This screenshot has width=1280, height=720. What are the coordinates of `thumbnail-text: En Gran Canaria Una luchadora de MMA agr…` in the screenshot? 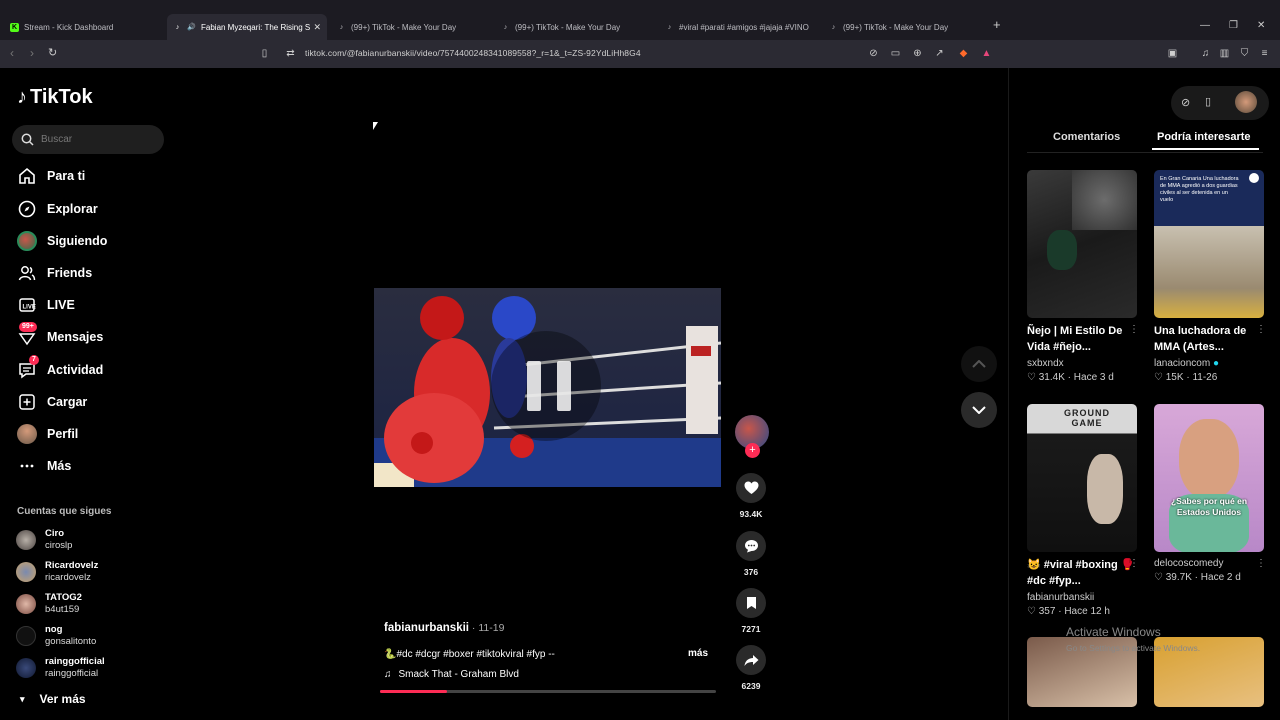 It's located at (1199, 189).